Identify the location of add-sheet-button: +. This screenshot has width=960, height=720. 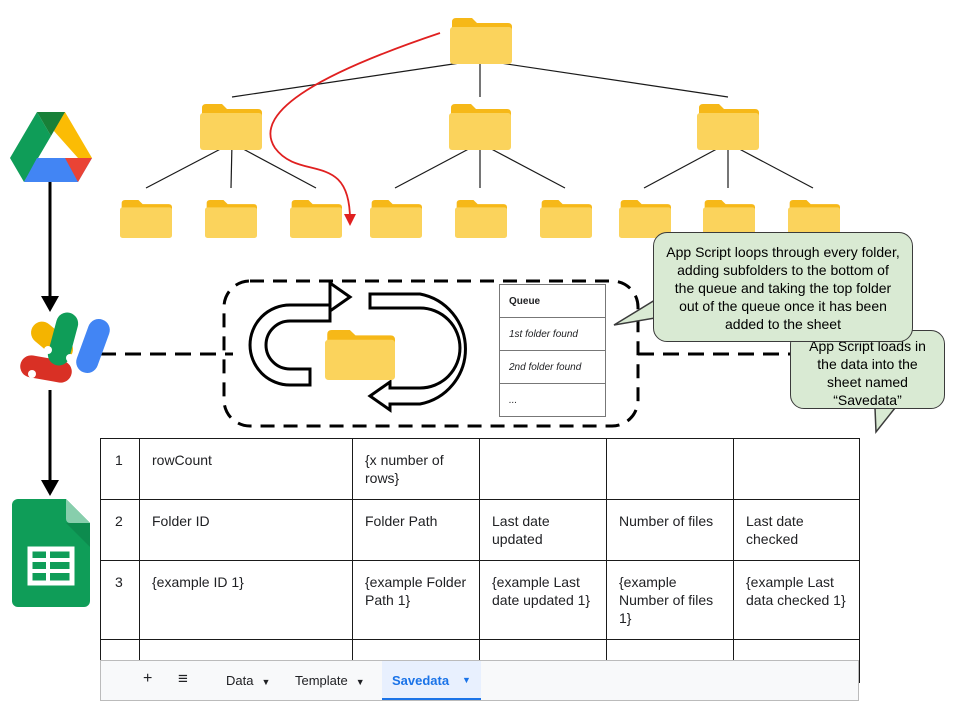
(147, 679).